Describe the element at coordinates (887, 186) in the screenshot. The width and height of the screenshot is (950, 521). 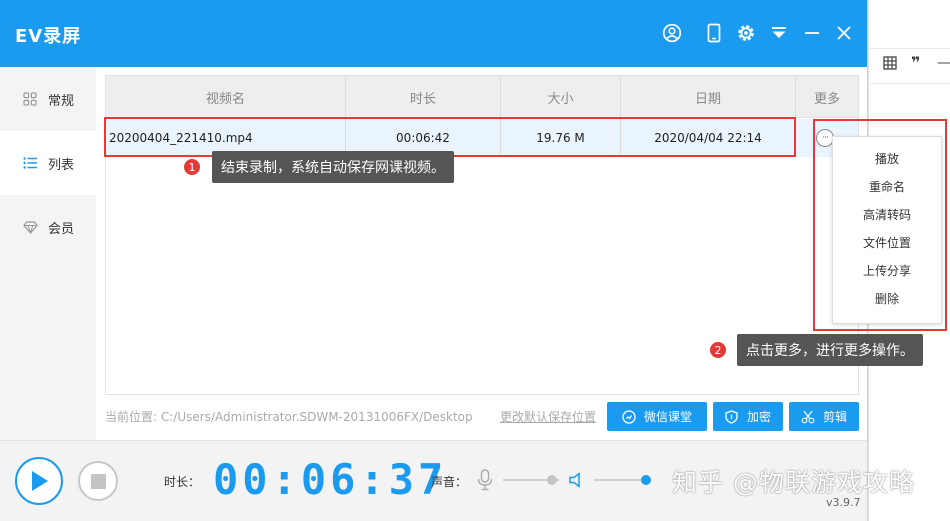
I see `menu-item-rename: 重命名` at that location.